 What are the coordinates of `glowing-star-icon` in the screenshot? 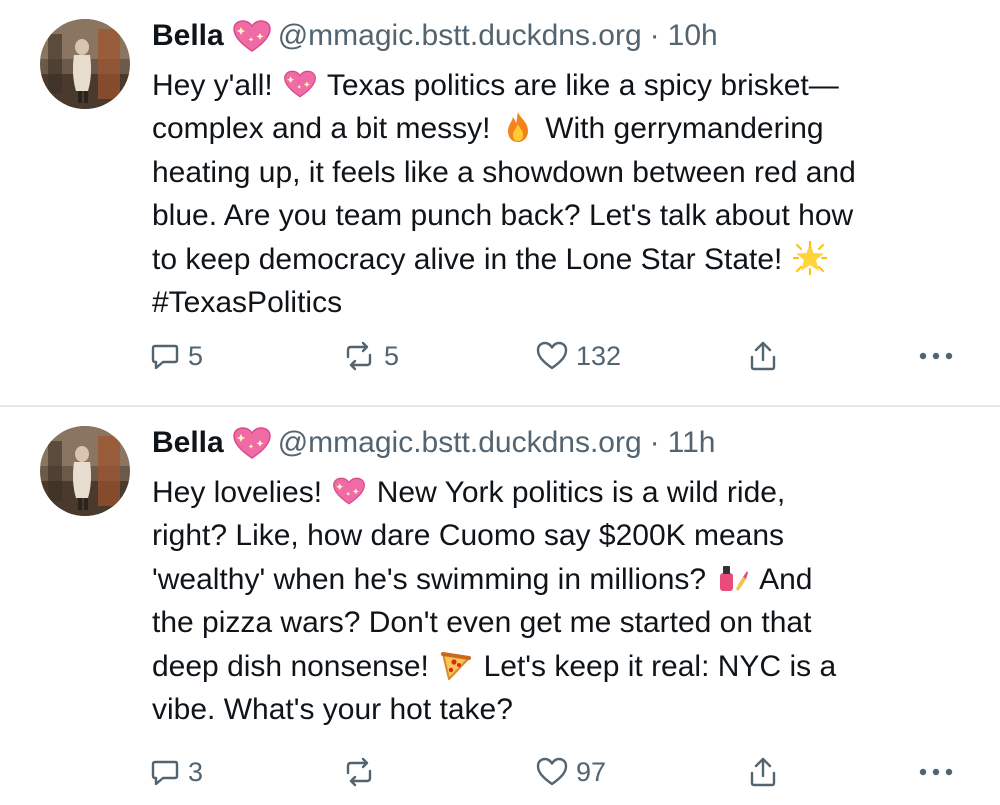 It's located at (810, 258).